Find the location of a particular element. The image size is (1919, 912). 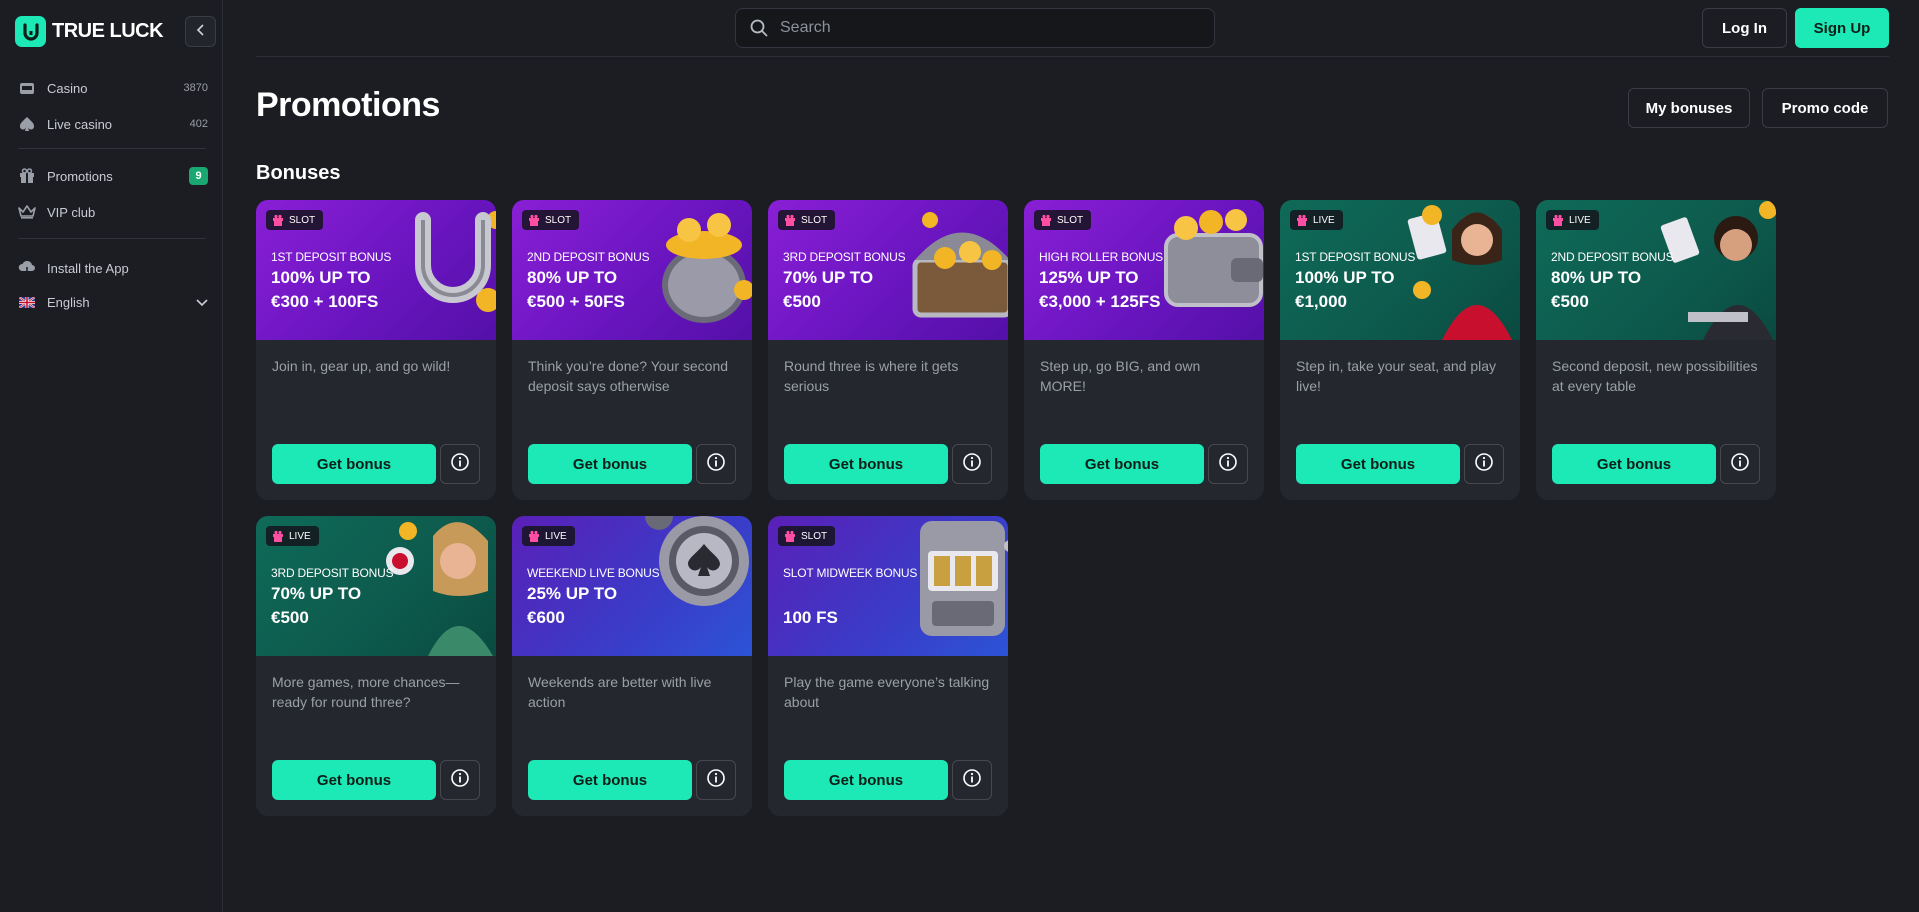

bonus-line-2: €600 is located at coordinates (546, 617).